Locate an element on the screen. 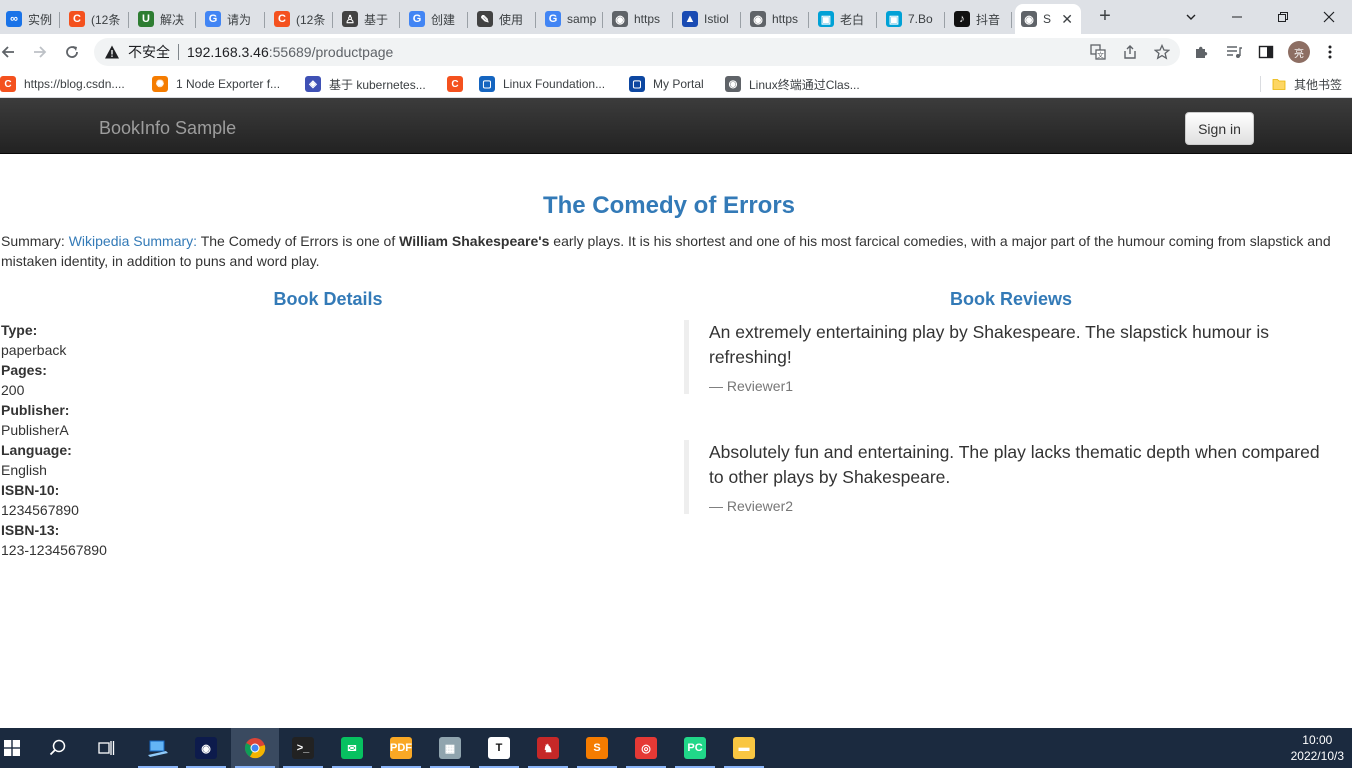 This screenshot has height=768, width=1352. menu-button is located at coordinates (1330, 52).